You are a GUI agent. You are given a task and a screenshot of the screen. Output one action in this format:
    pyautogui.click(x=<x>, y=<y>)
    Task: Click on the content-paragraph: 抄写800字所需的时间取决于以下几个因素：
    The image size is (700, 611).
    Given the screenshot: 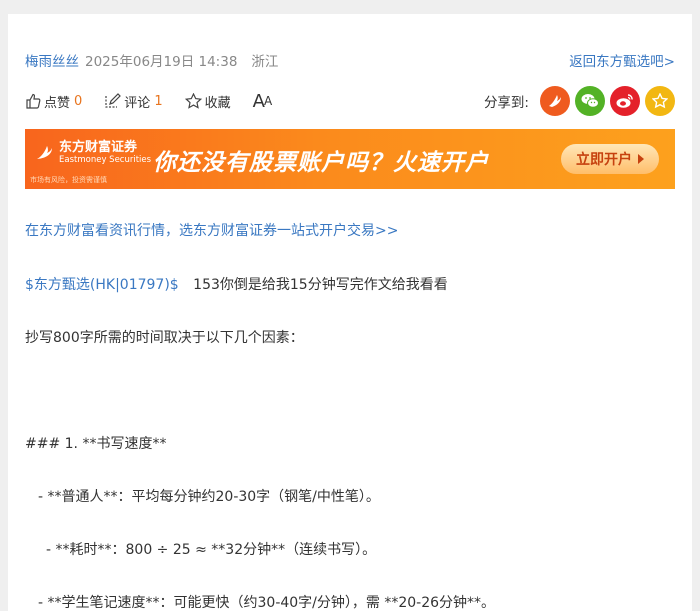 What is the action you would take?
    pyautogui.click(x=164, y=338)
    